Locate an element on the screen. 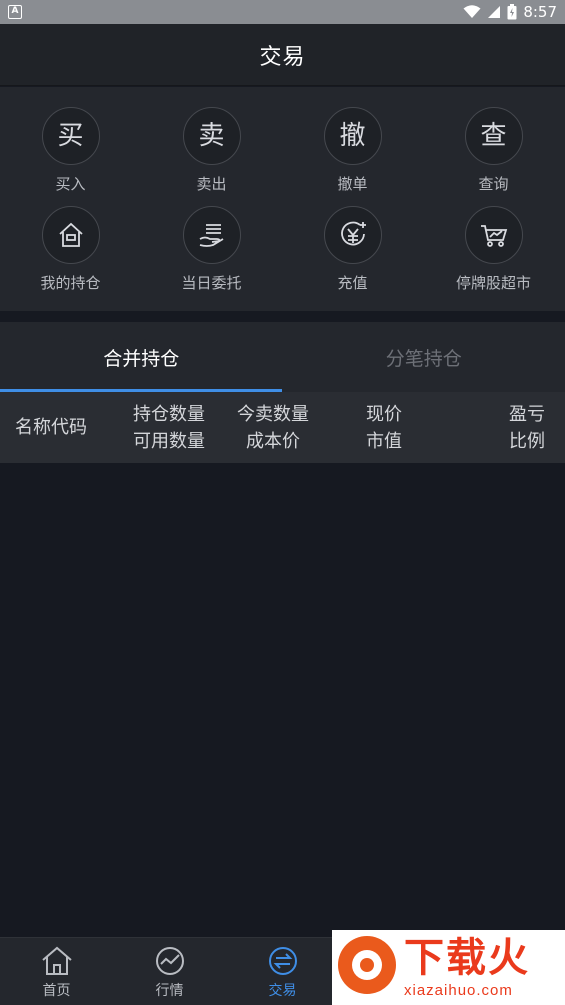 The width and height of the screenshot is (565, 1005). watermark-title: 下载火 is located at coordinates (467, 958).